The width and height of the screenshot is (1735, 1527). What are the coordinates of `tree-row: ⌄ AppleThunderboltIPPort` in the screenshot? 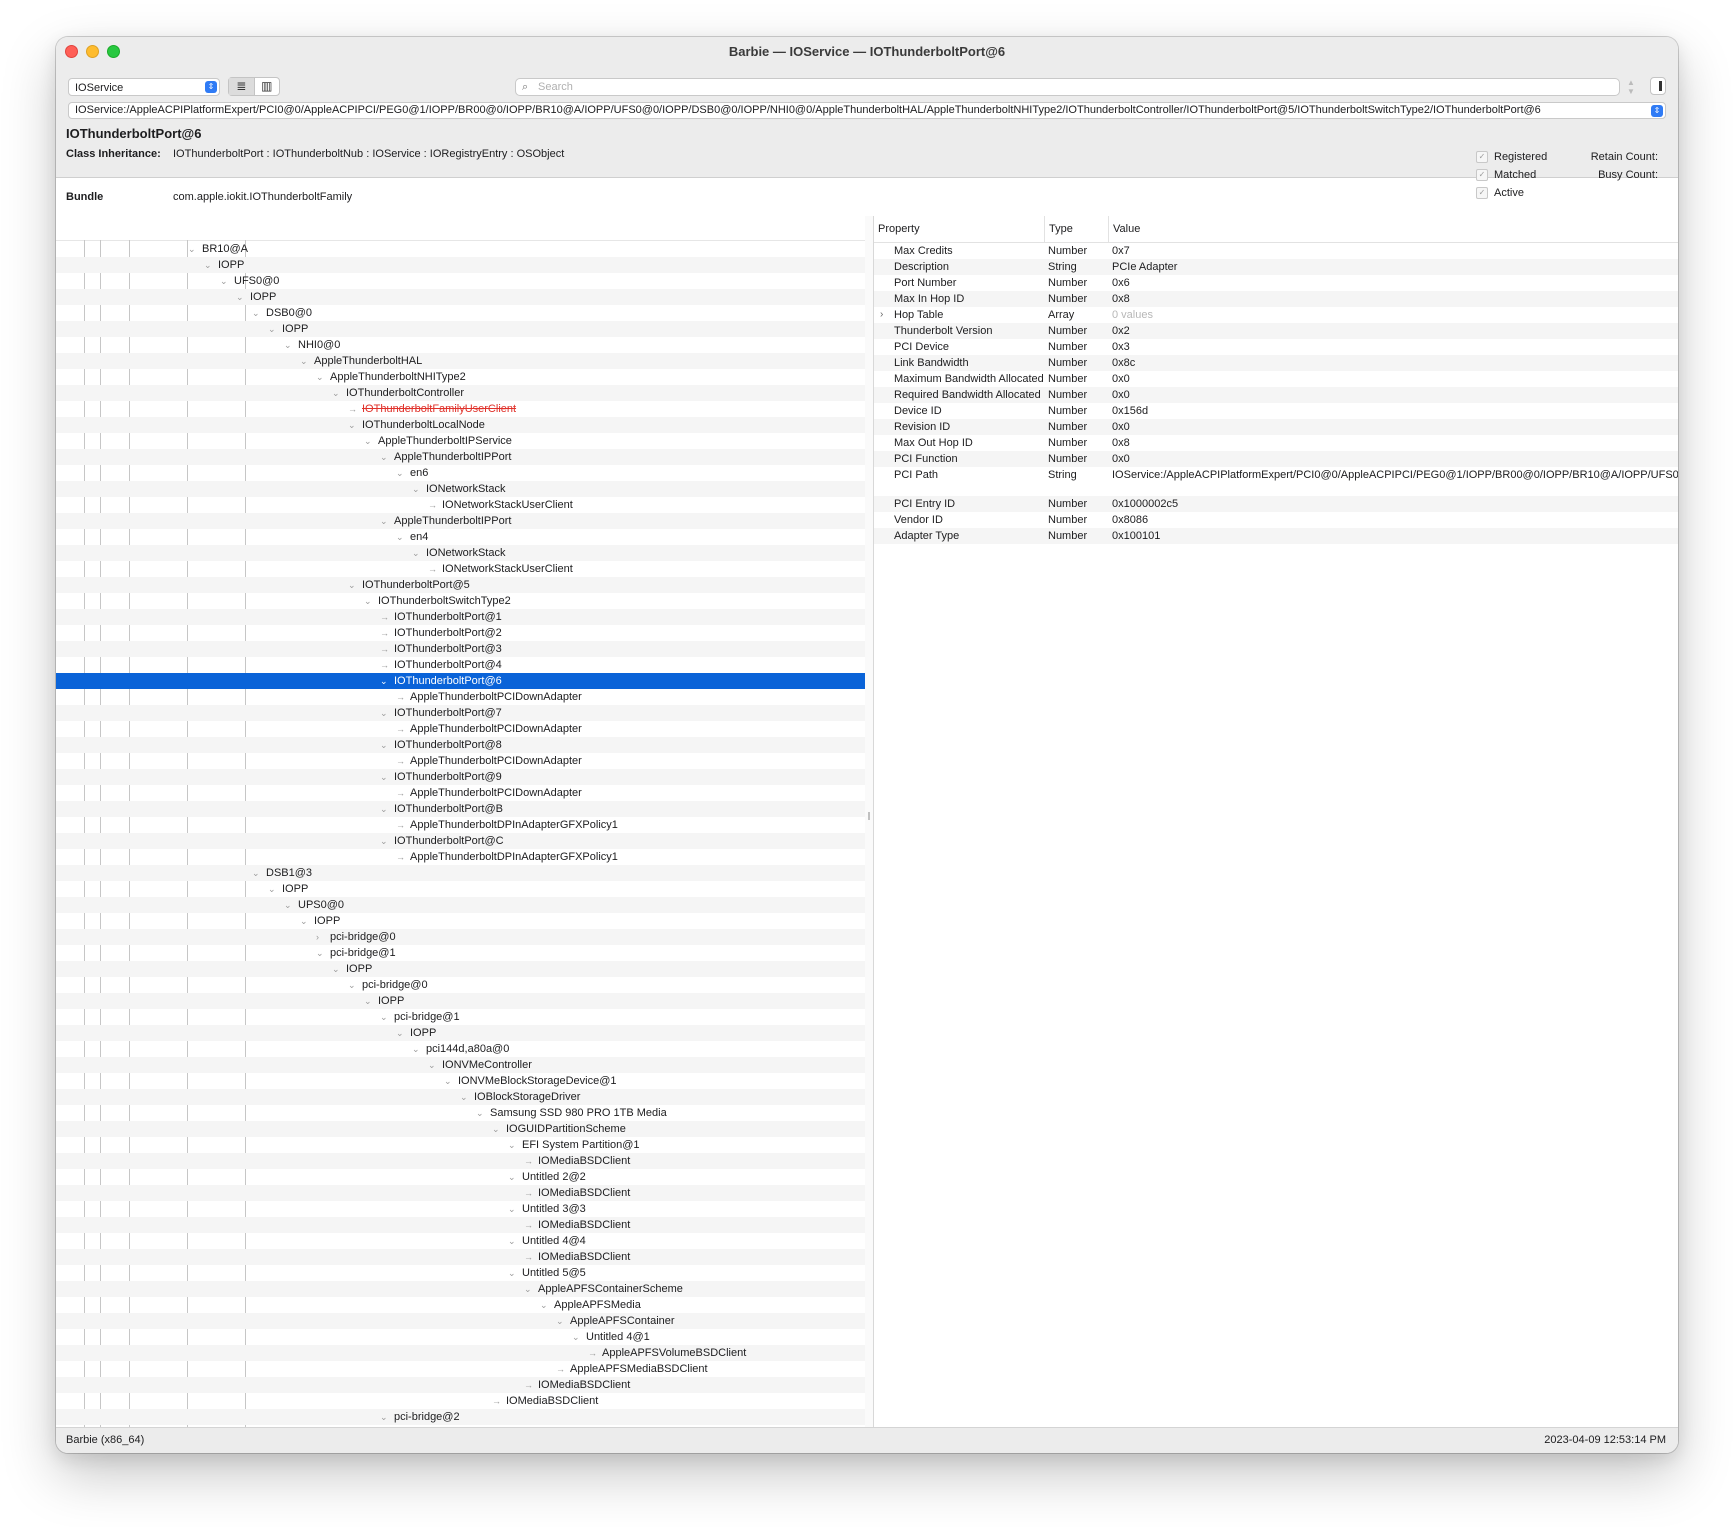 It's located at (460, 457).